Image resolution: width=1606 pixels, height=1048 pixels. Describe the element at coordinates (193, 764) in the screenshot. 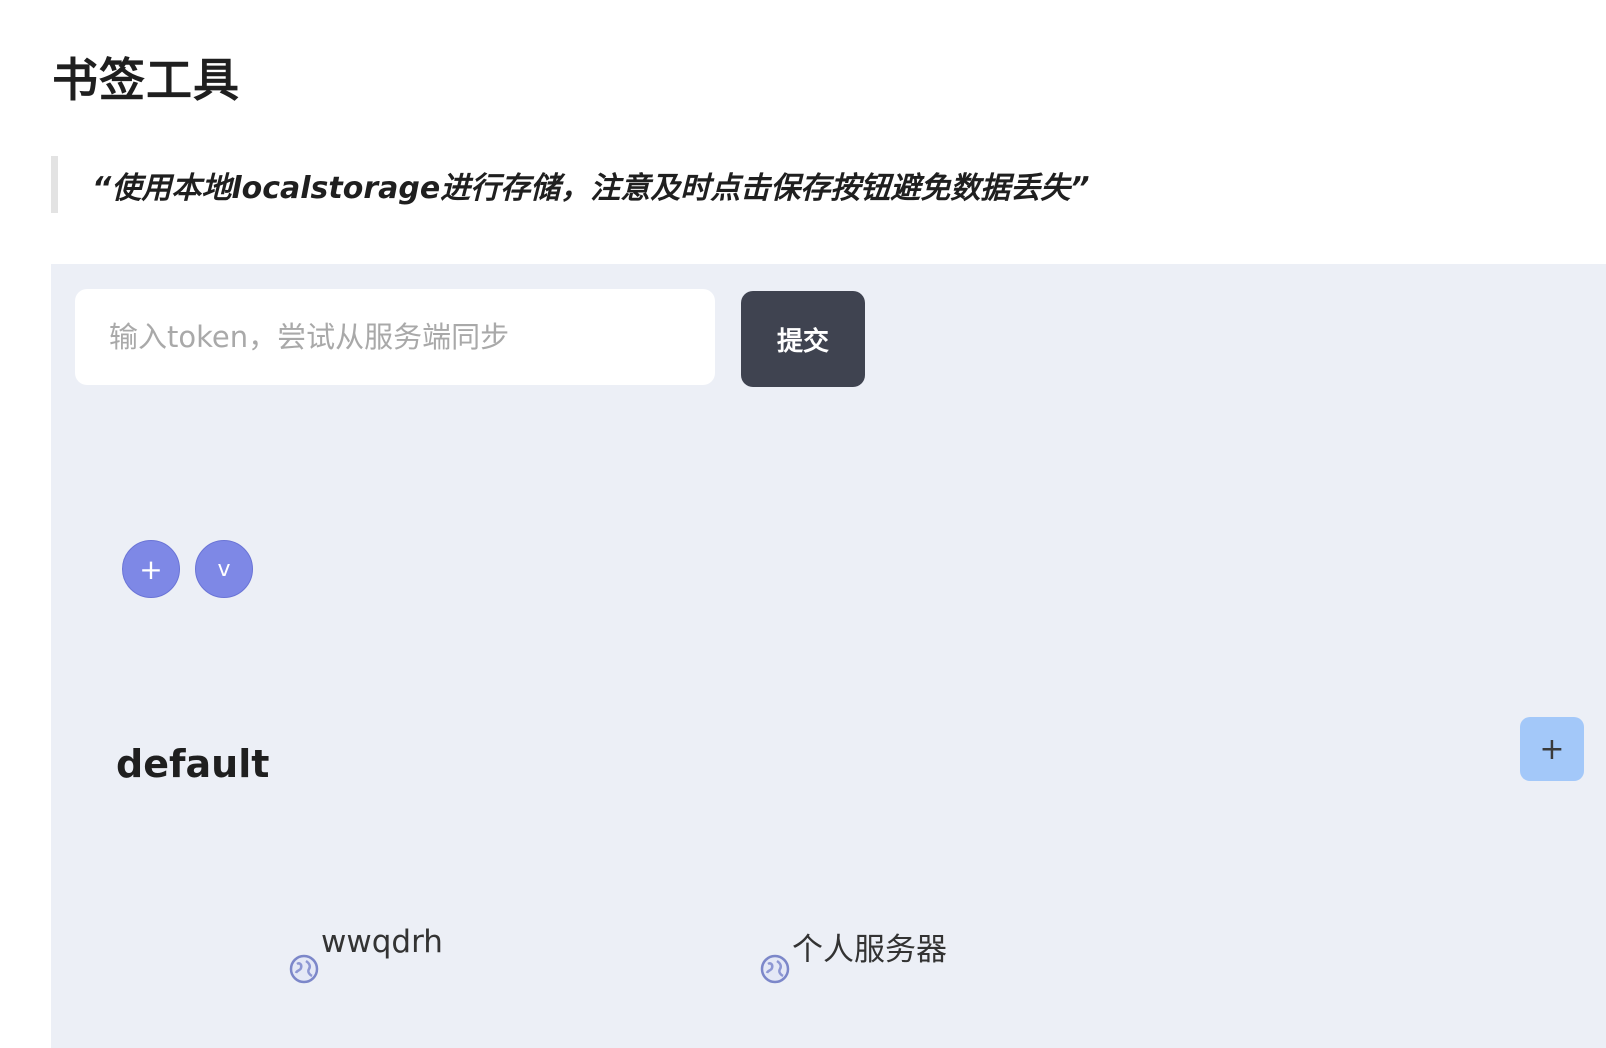

I see `group-title: default` at that location.